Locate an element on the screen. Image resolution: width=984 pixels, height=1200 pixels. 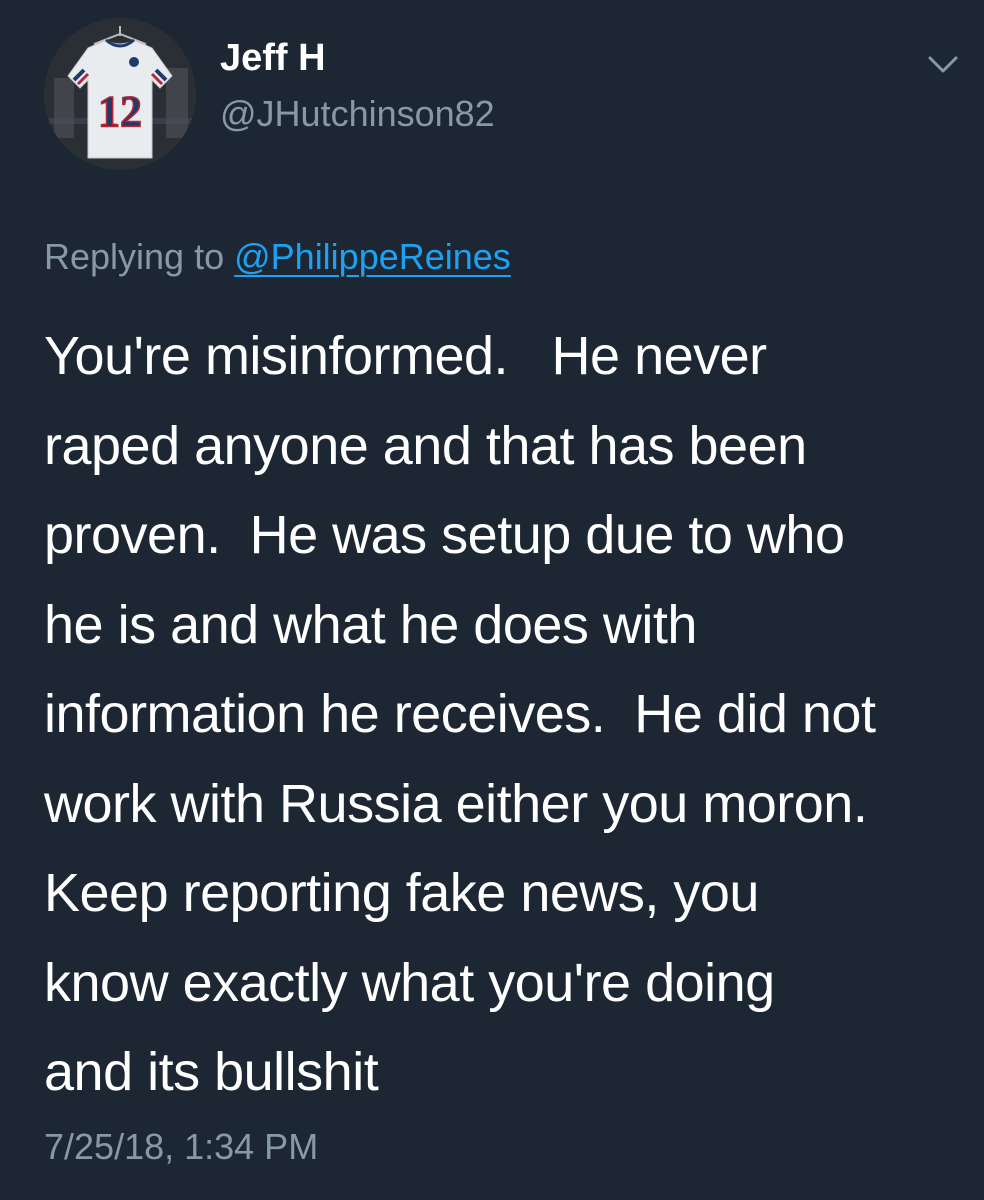
tweet-text-line: know exactly what you're doing is located at coordinates (409, 982).